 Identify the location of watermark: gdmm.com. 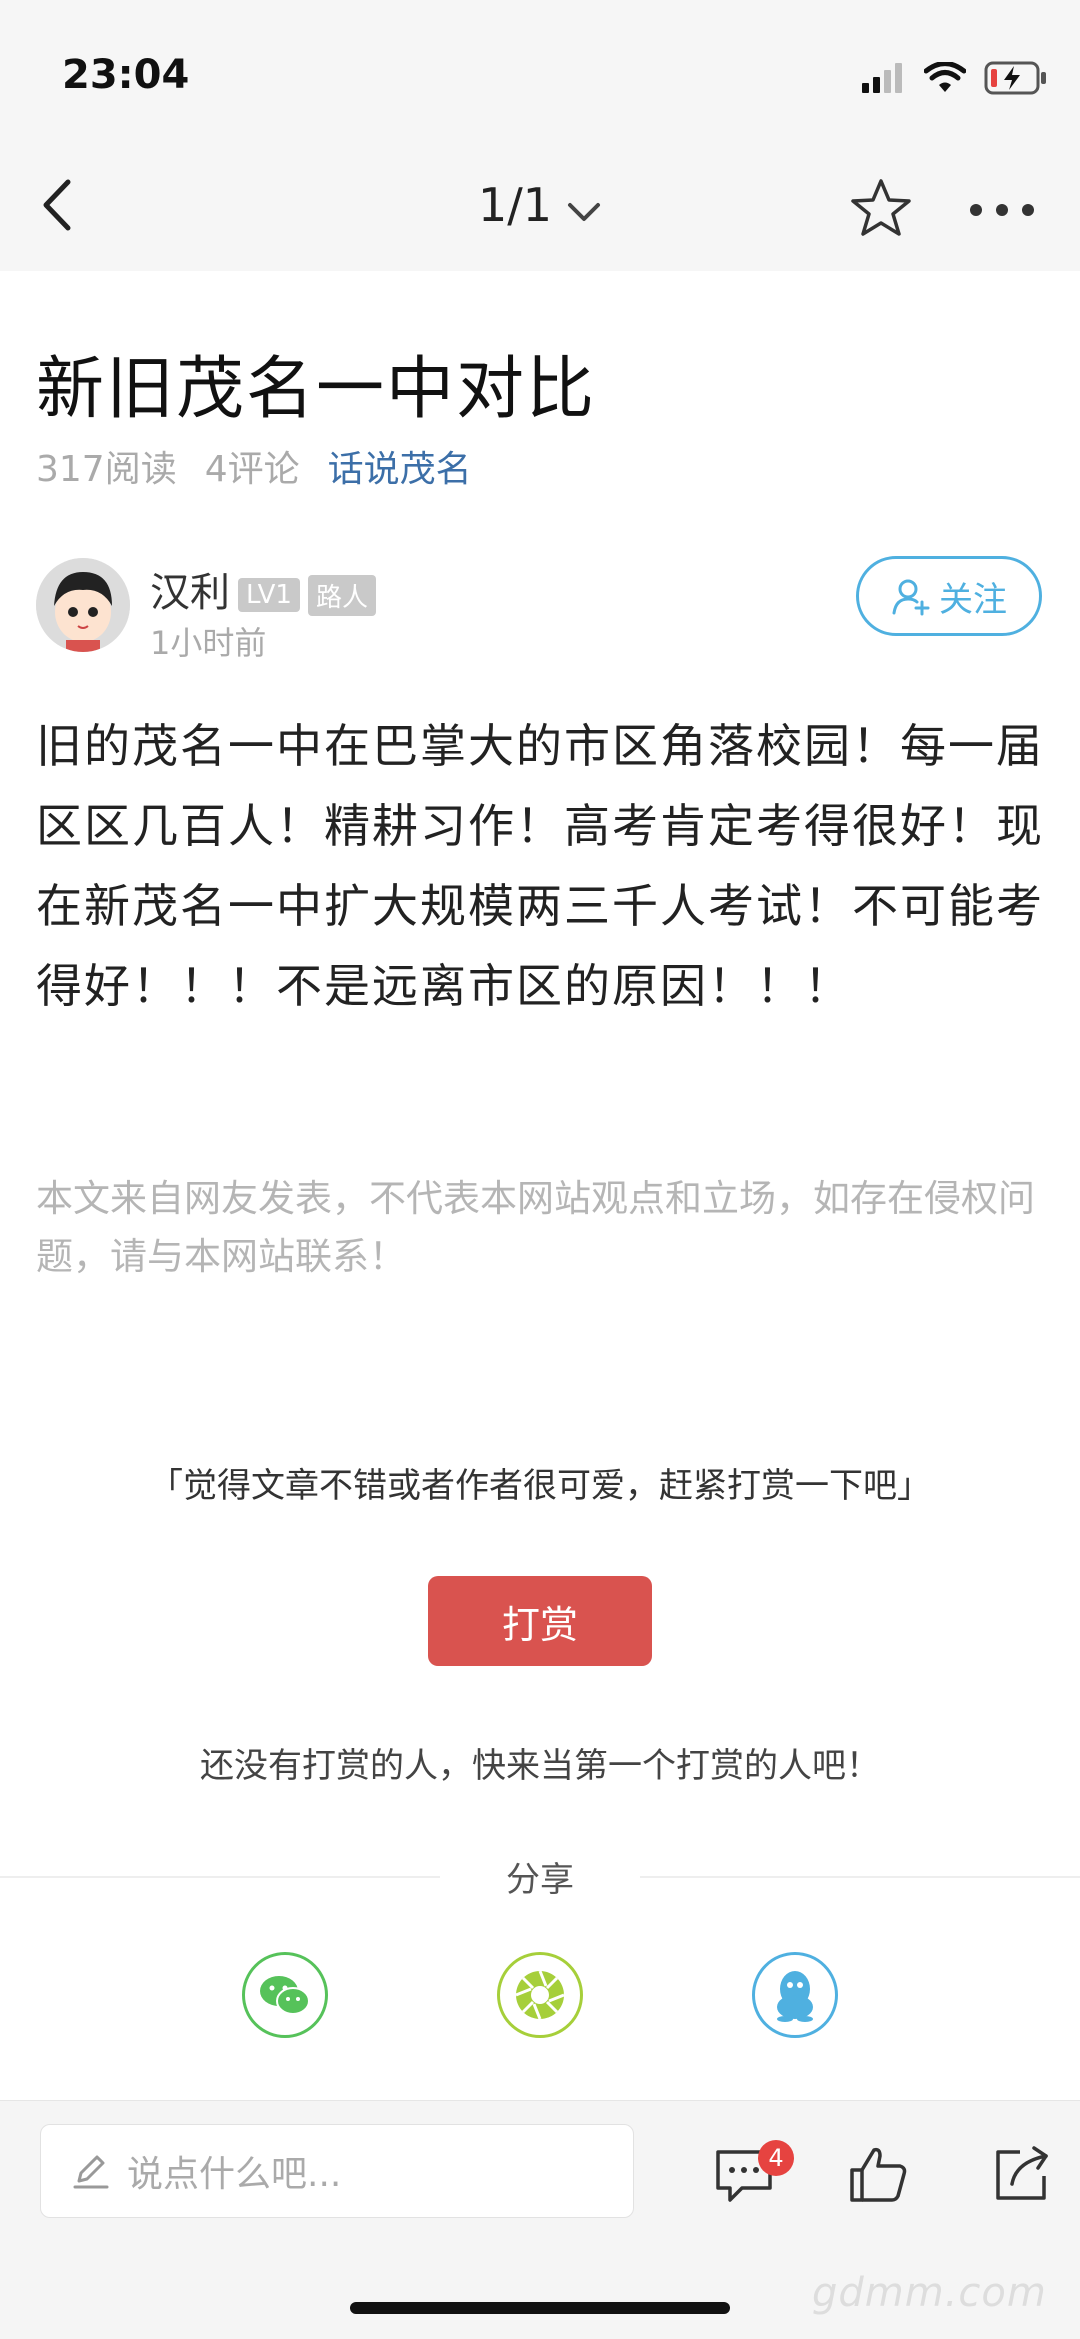
(929, 2293).